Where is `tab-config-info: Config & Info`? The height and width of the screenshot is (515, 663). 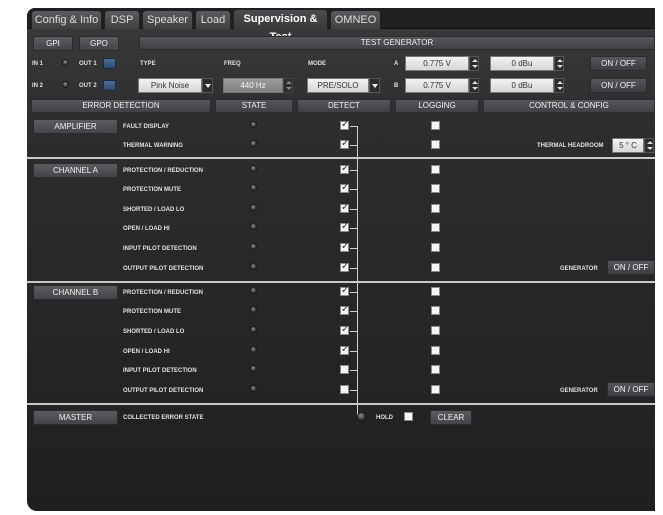 tab-config-info: Config & Info is located at coordinates (66, 19).